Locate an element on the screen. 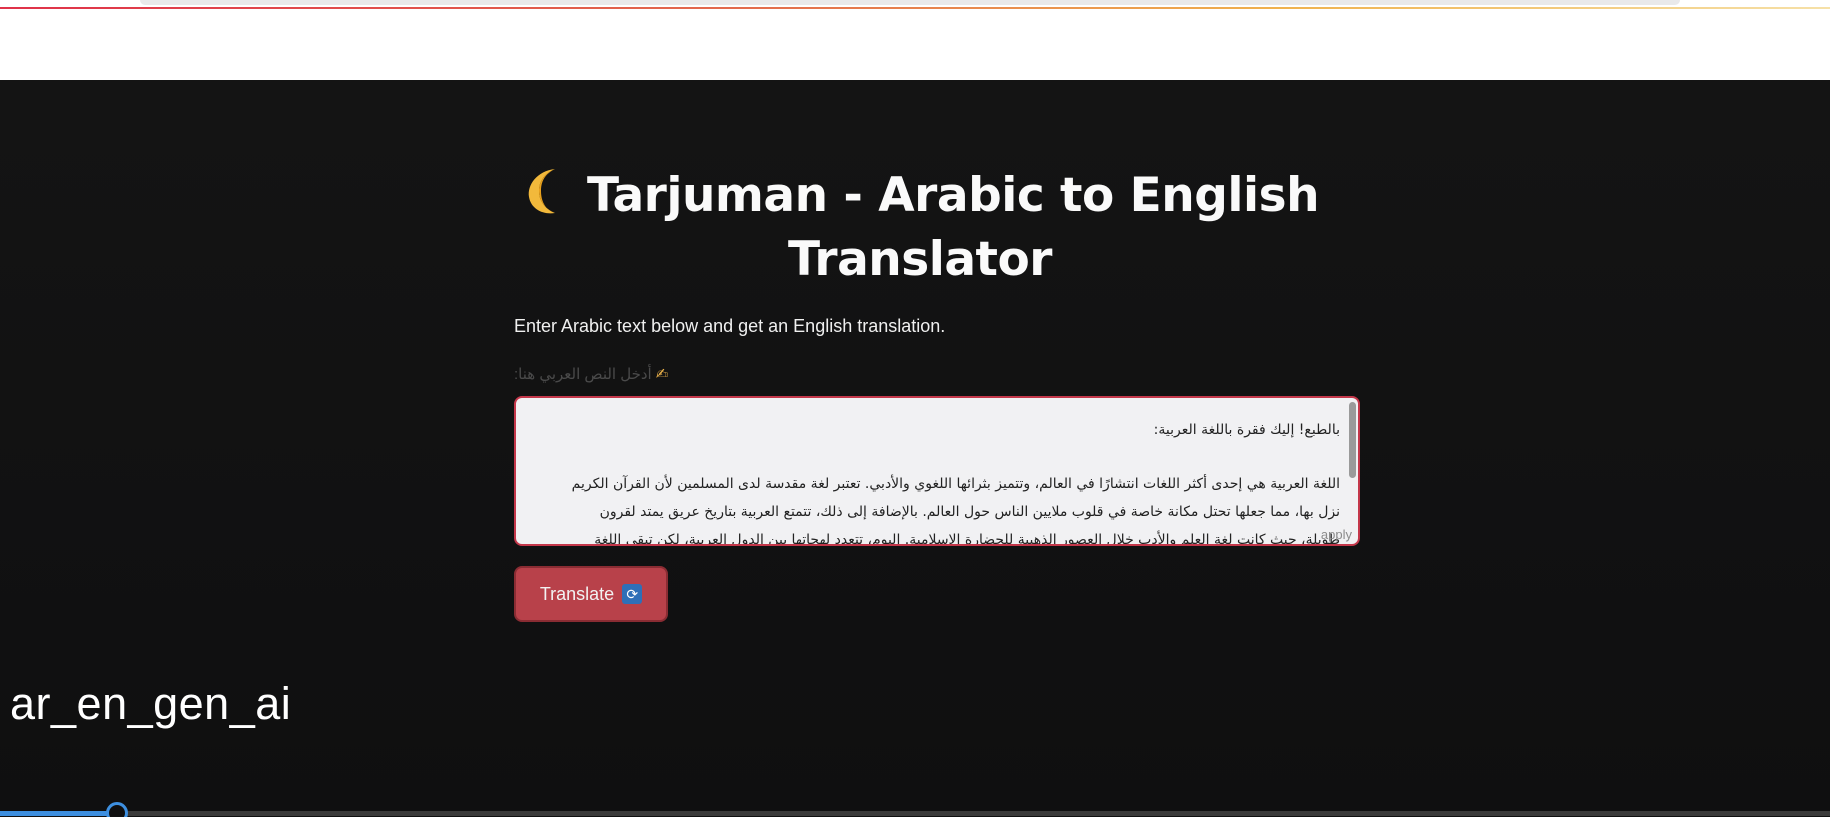 The image size is (1830, 817). arabic-input-label-text: أدخل النص العربي هنا: is located at coordinates (583, 374).